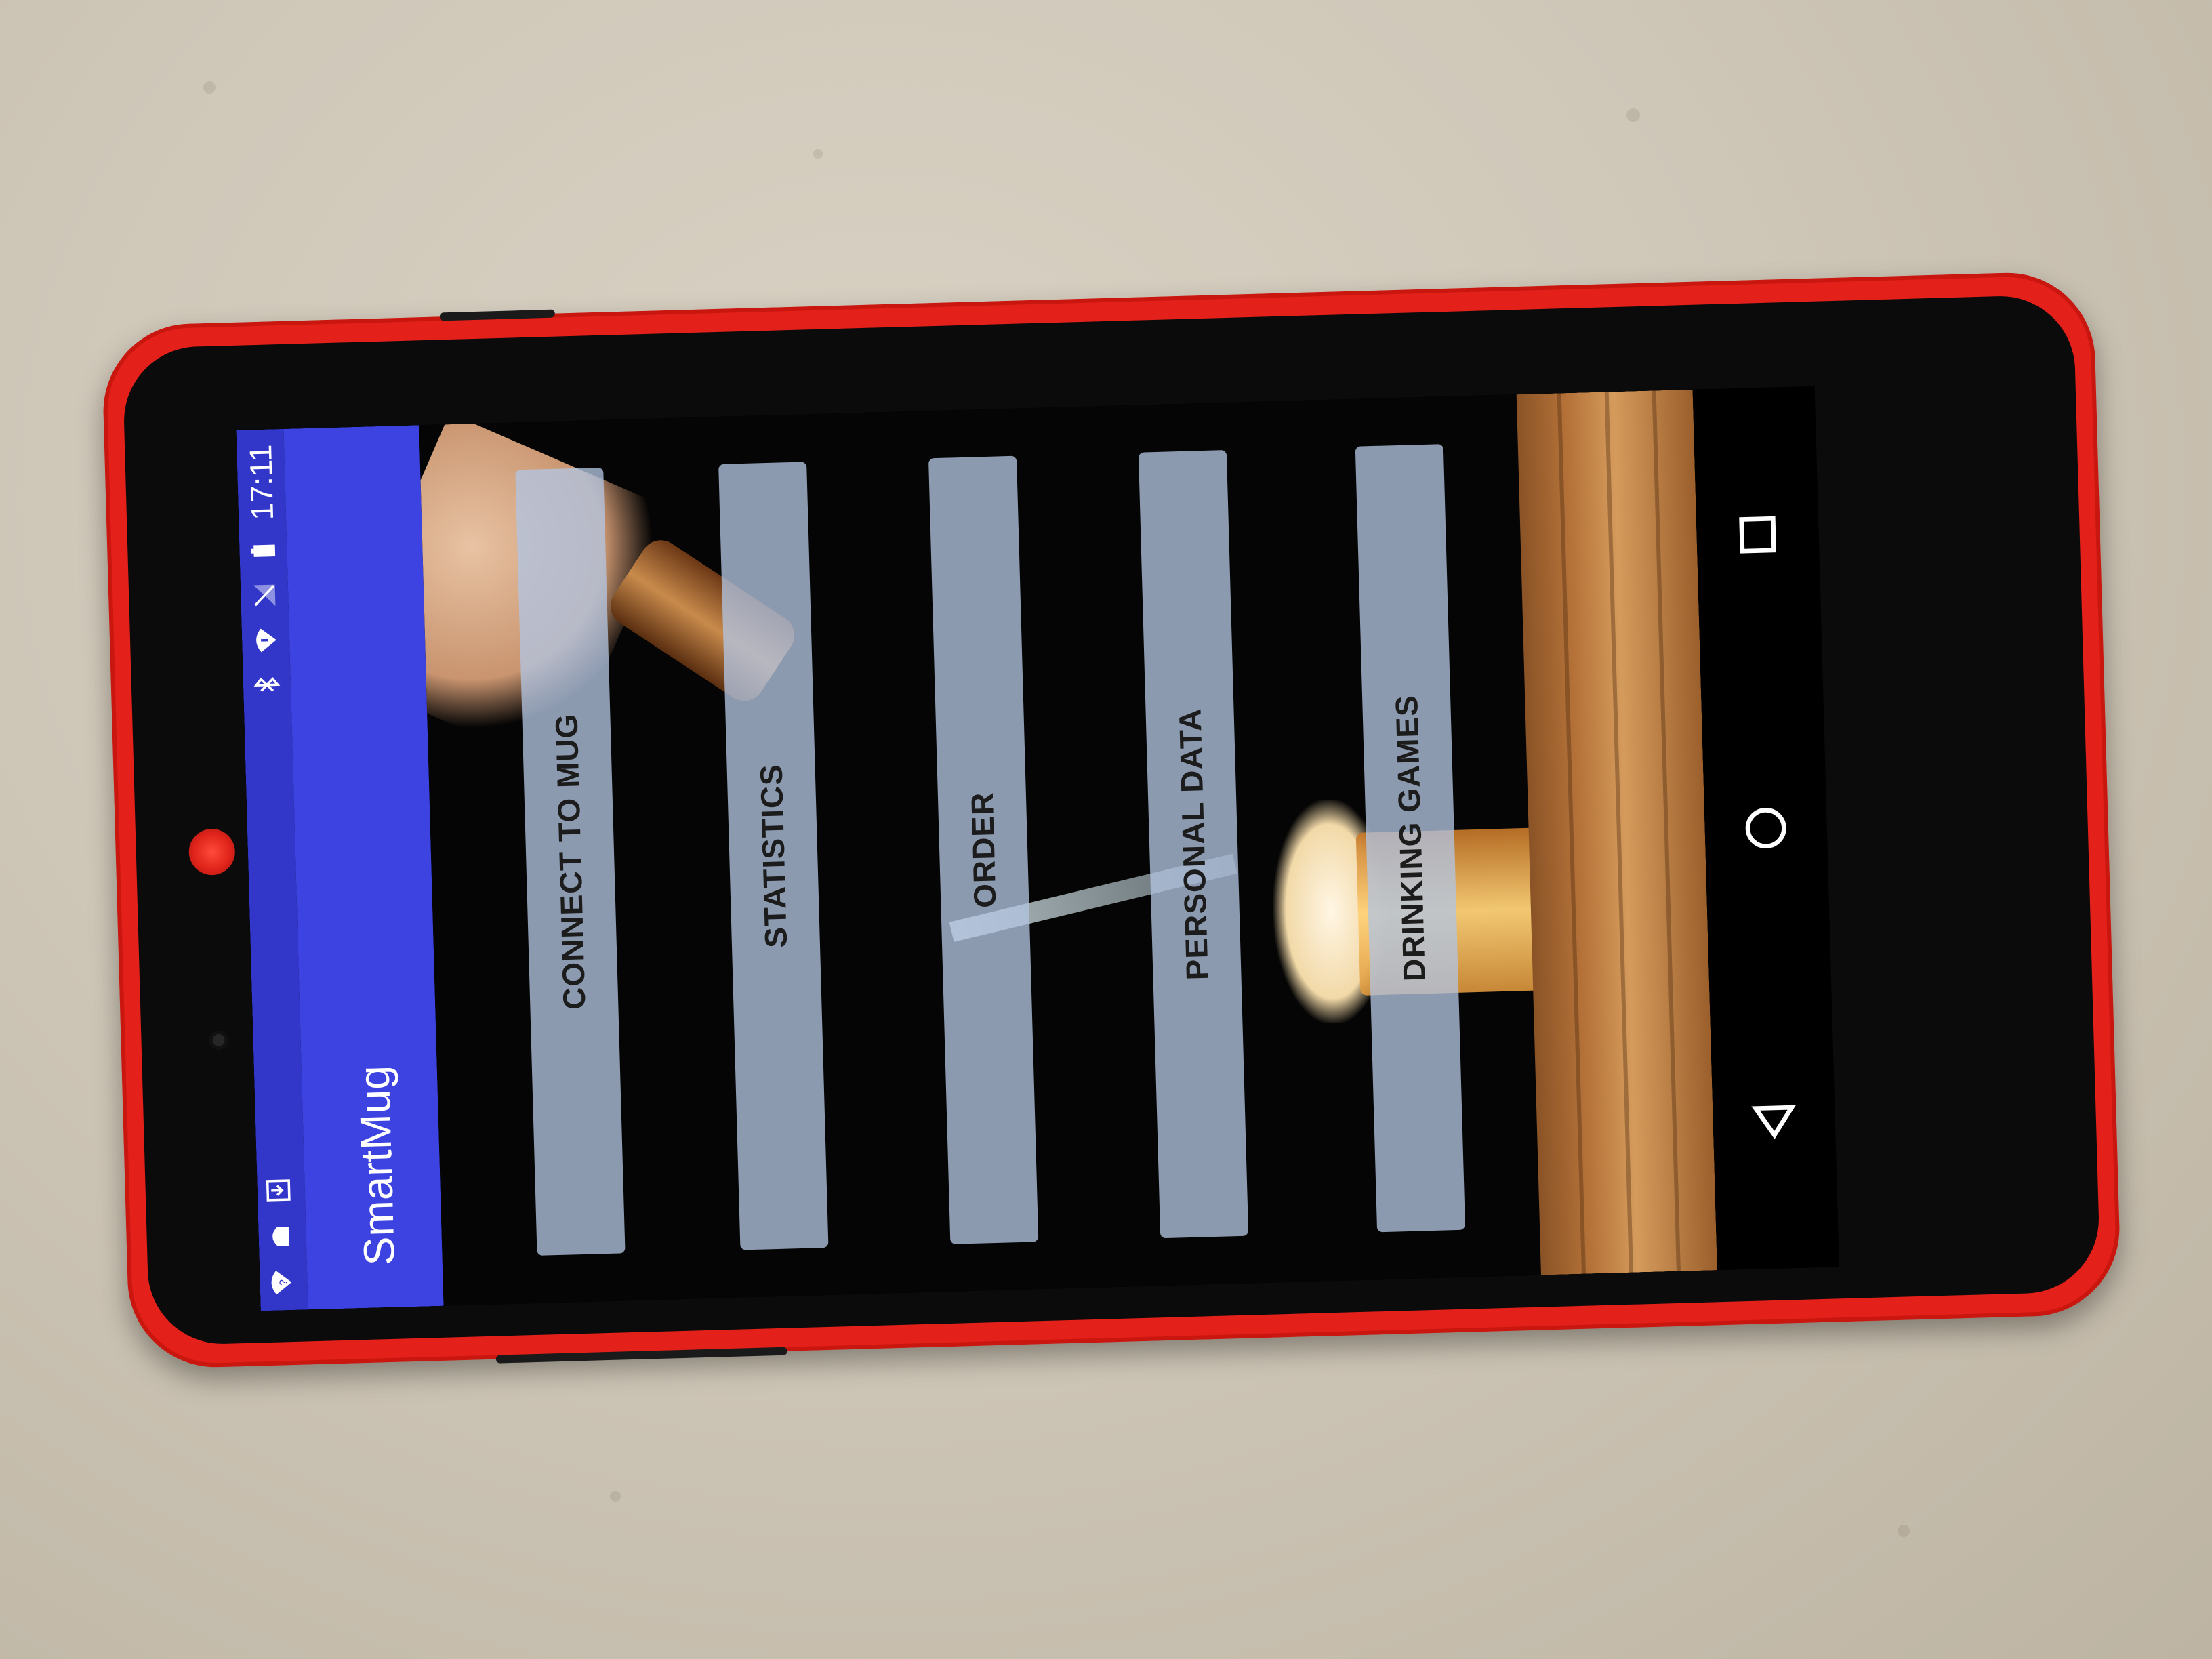 The image size is (2212, 1659). I want to click on bluetooth-icon, so click(266, 685).